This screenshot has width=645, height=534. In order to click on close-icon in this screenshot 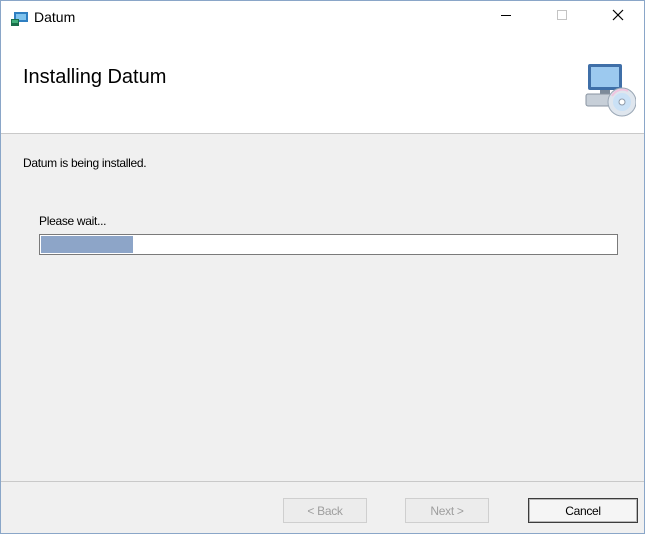, I will do `click(618, 17)`.